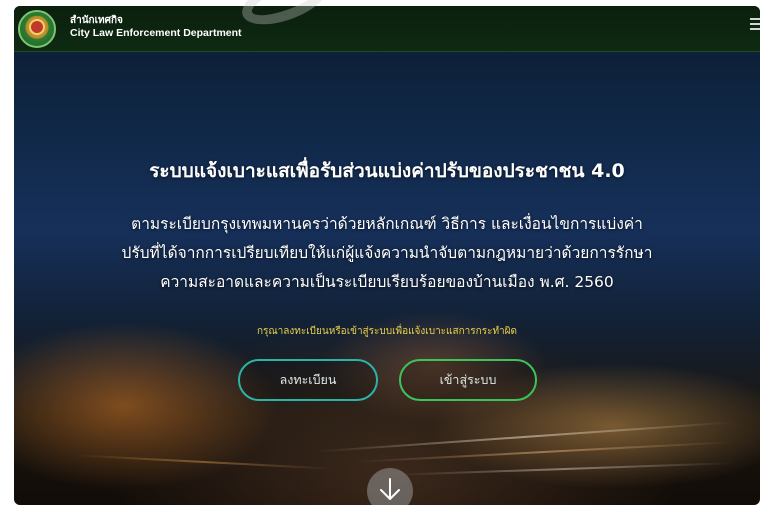  What do you see at coordinates (96, 20) in the screenshot?
I see `department-name-thai: สำนักเทศกิจ` at bounding box center [96, 20].